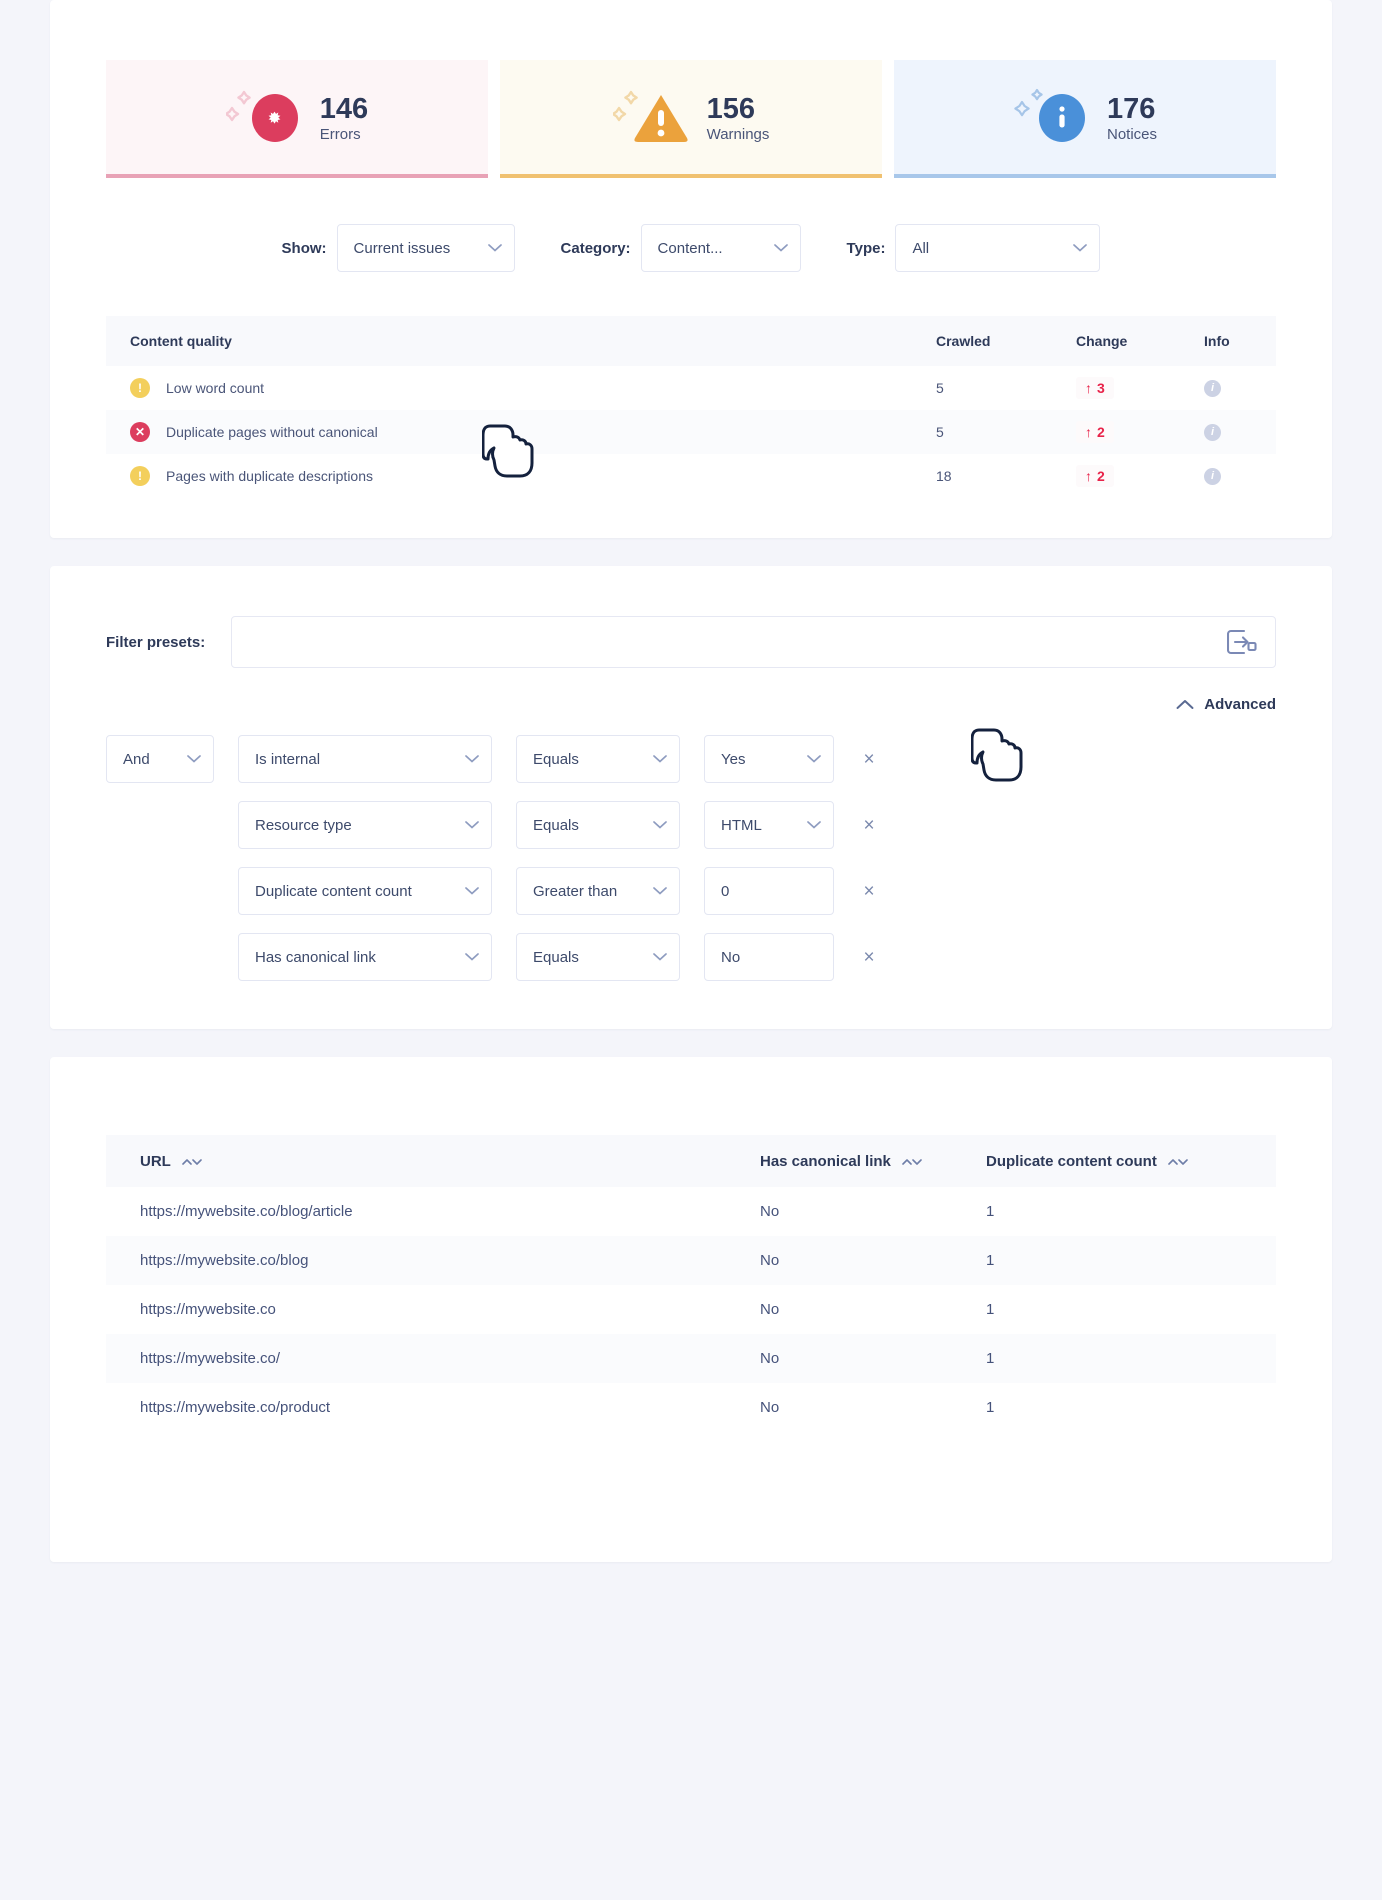 This screenshot has height=1900, width=1382. I want to click on issue-name: Duplicate pages without canonical, so click(272, 432).